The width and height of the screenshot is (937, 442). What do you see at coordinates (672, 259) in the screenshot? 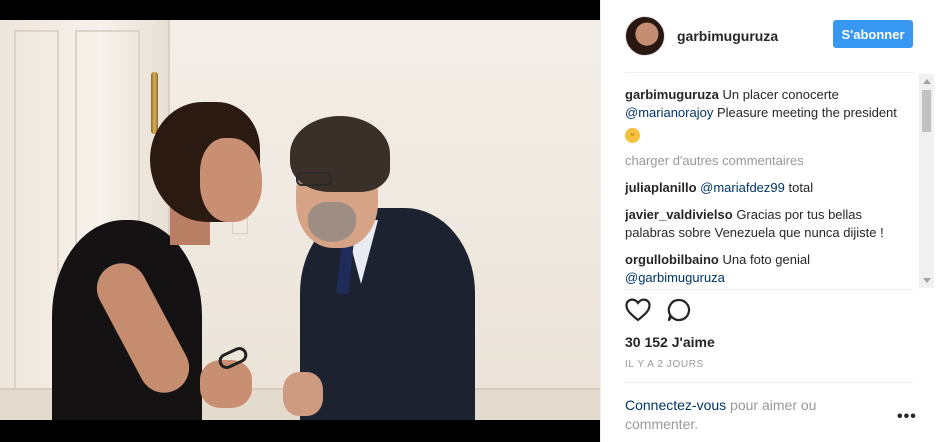
I see `comment-username: orgullobilbaino` at bounding box center [672, 259].